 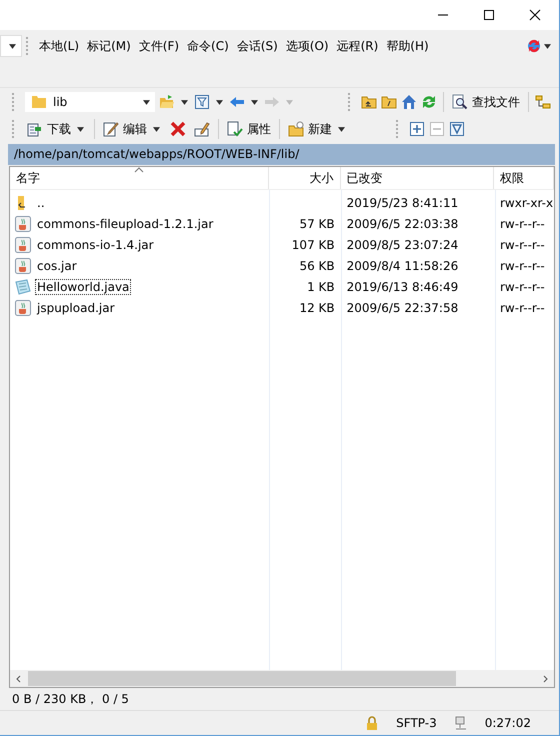 What do you see at coordinates (307, 46) in the screenshot?
I see `menu-item: 选项(O)` at bounding box center [307, 46].